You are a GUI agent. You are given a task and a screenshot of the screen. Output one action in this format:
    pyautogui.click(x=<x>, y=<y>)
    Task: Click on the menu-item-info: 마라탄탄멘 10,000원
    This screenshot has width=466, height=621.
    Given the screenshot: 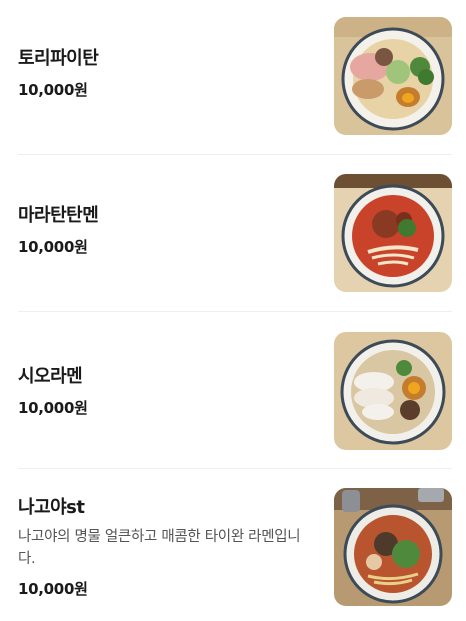 What is the action you would take?
    pyautogui.click(x=166, y=230)
    